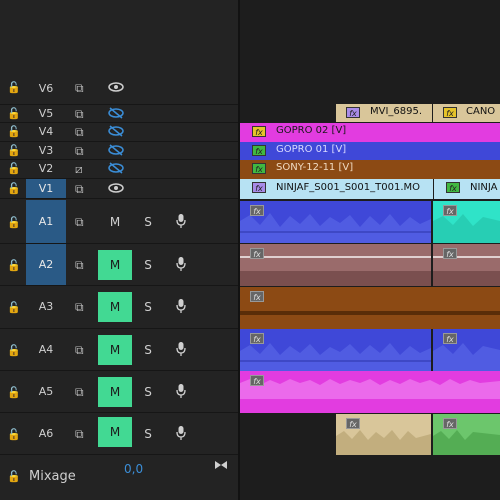 The width and height of the screenshot is (500, 500). What do you see at coordinates (46, 392) in the screenshot?
I see `track-label-a5: A5` at bounding box center [46, 392].